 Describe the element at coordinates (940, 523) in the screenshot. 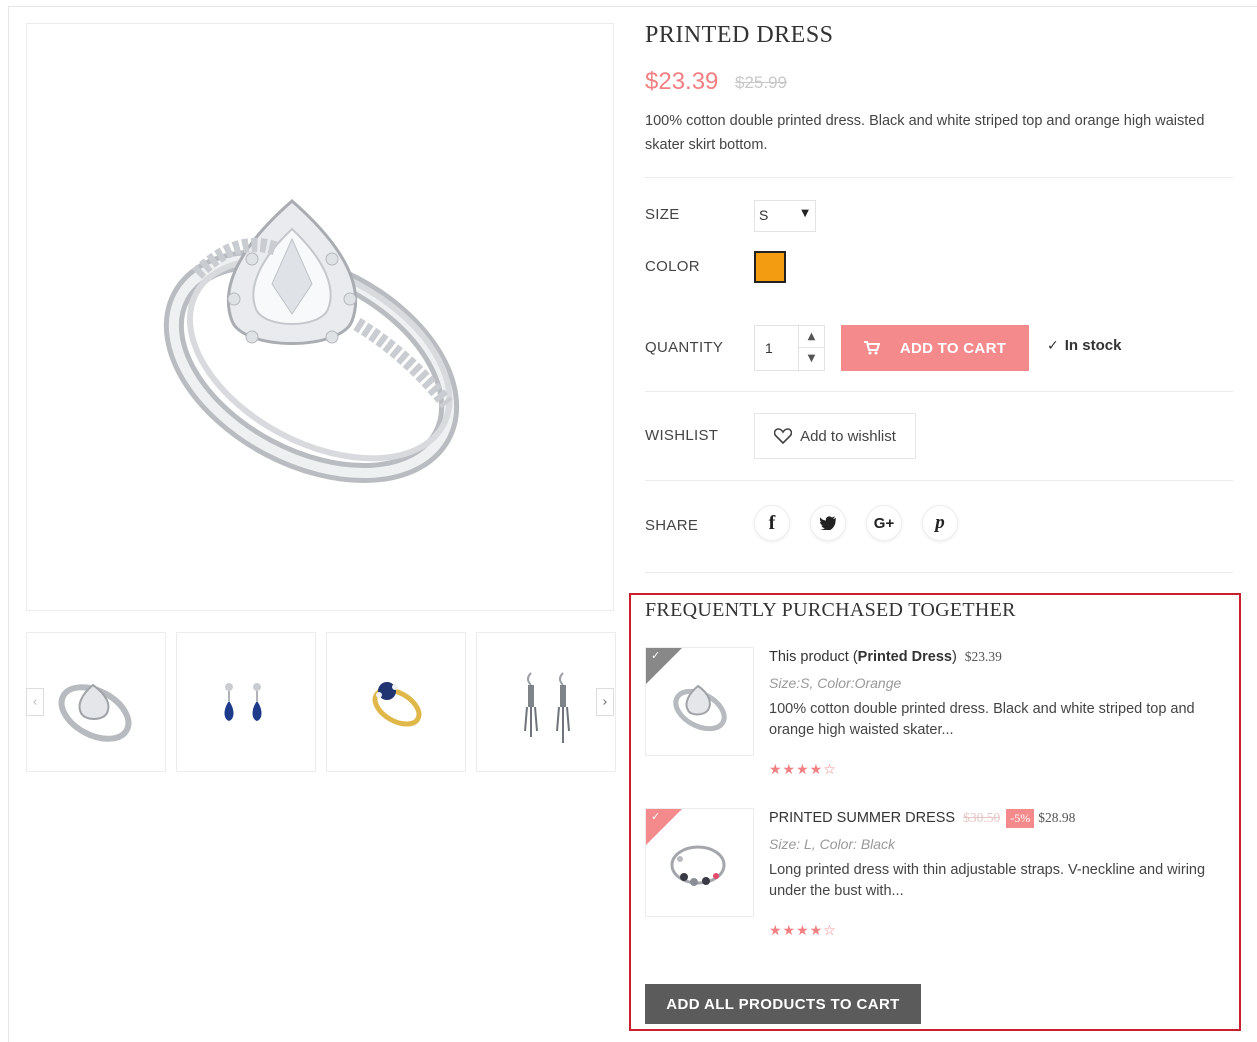

I see `pinterest-icon: p` at that location.